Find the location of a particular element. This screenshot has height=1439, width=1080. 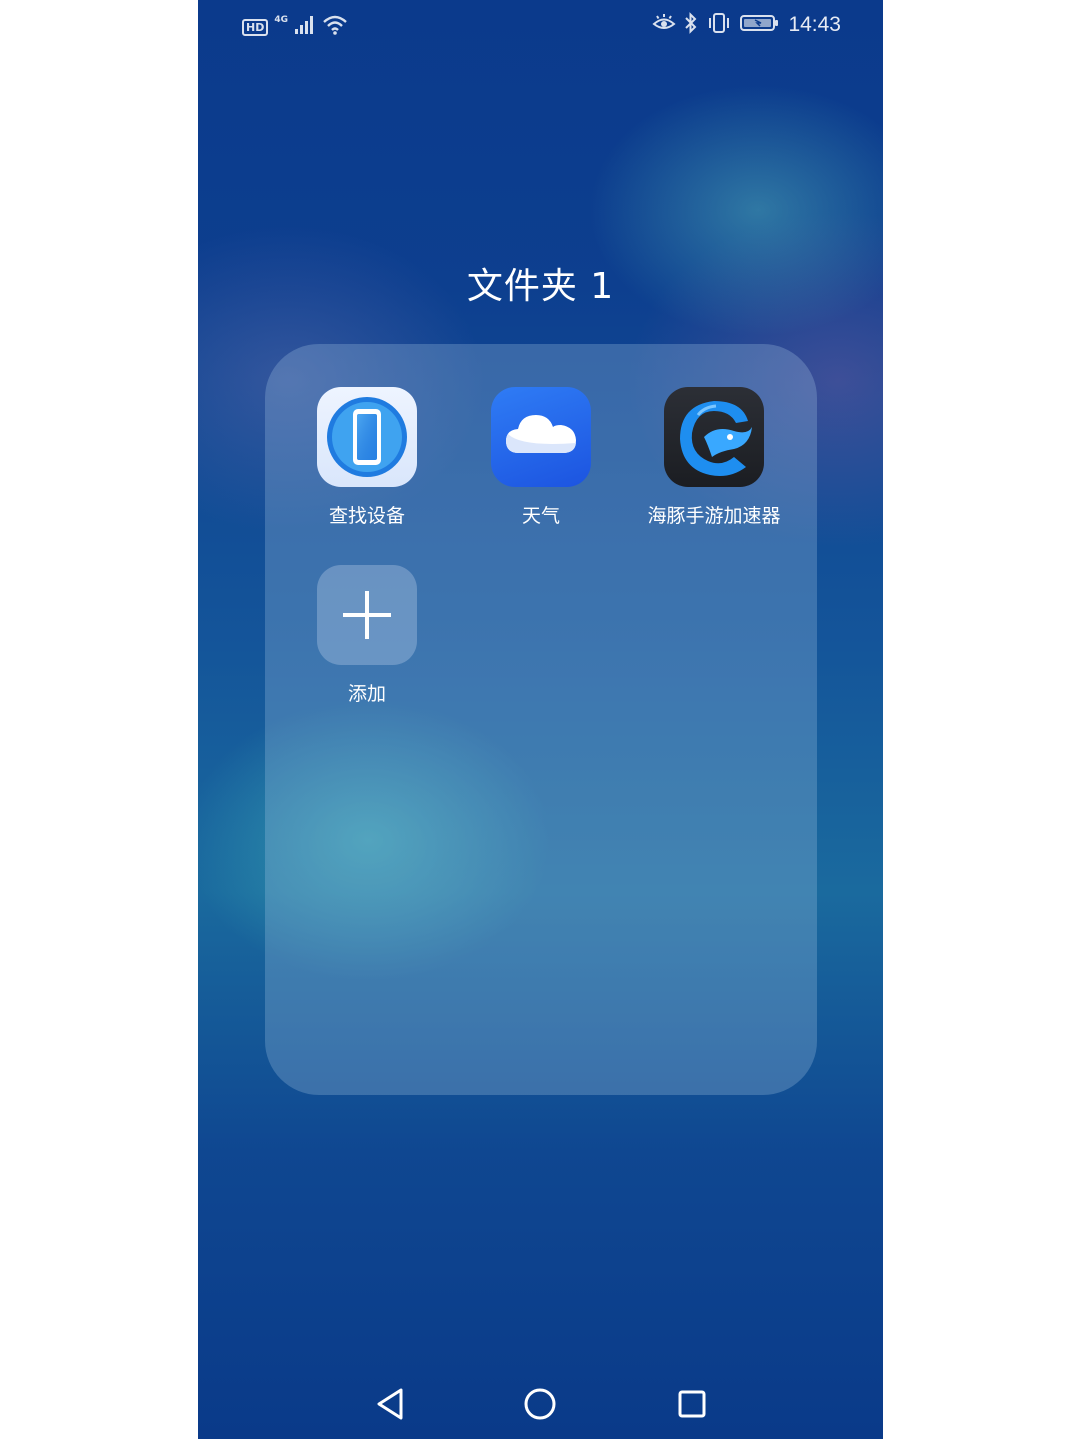

battery-icon is located at coordinates (760, 25).